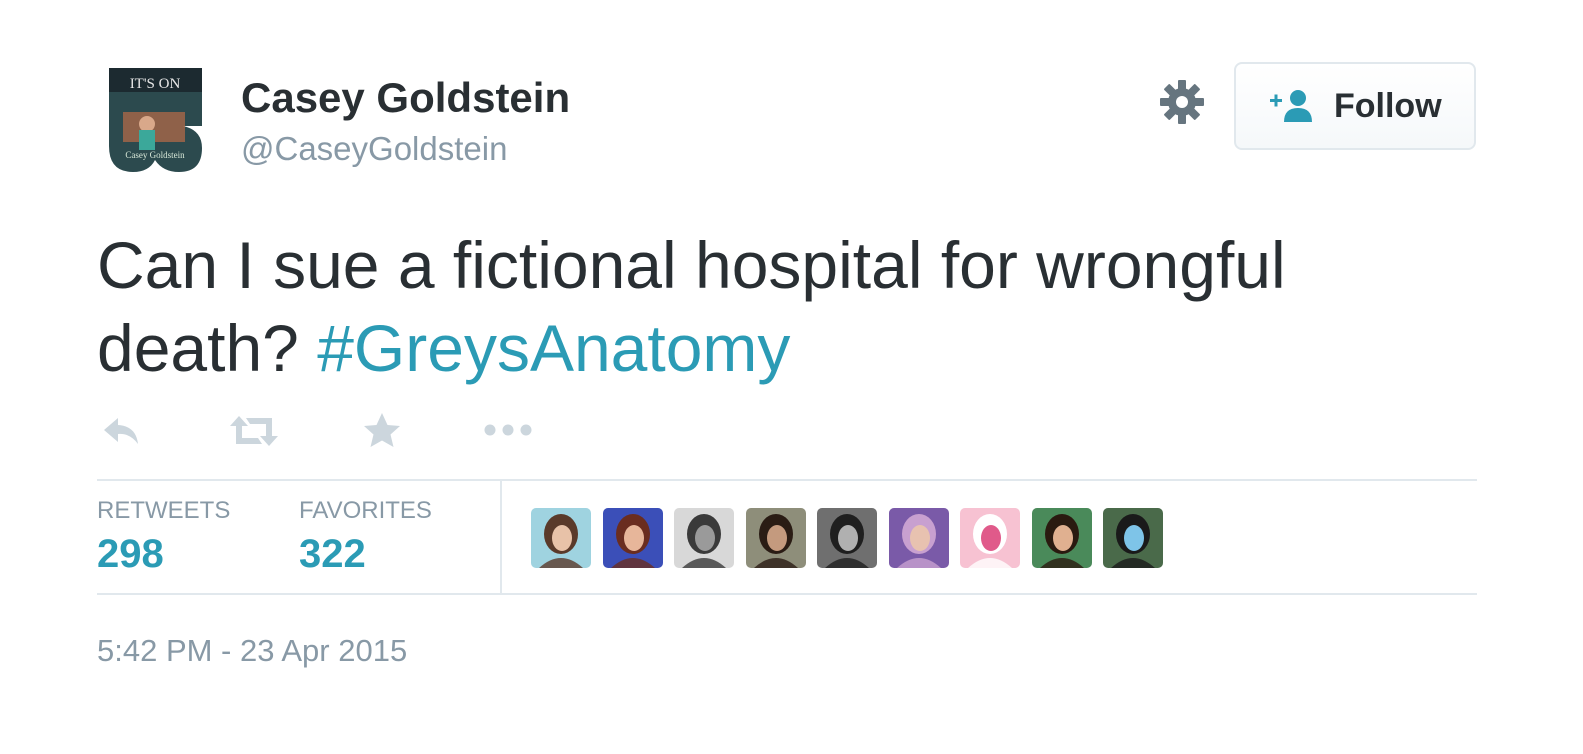 This screenshot has height=754, width=1583. Describe the element at coordinates (254, 431) in the screenshot. I see `retweet-icon` at that location.